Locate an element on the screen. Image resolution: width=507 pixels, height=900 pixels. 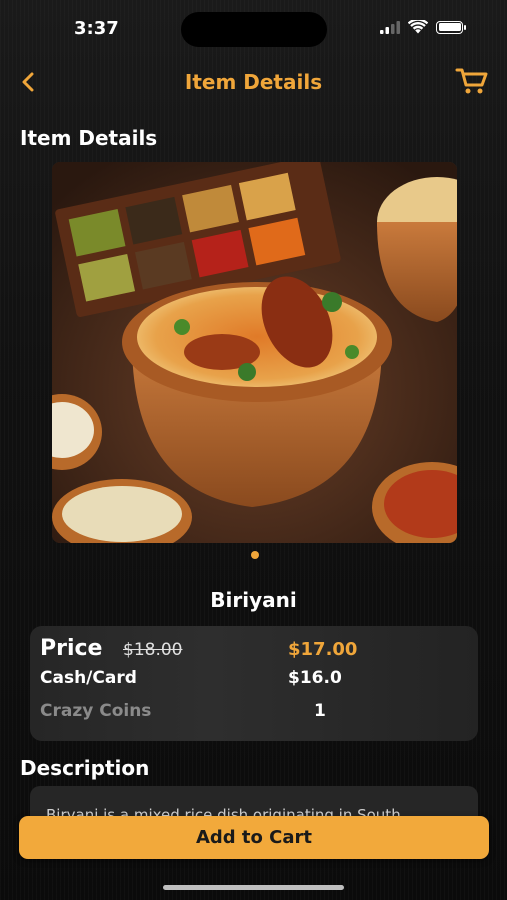
dynamic-island is located at coordinates (254, 29).